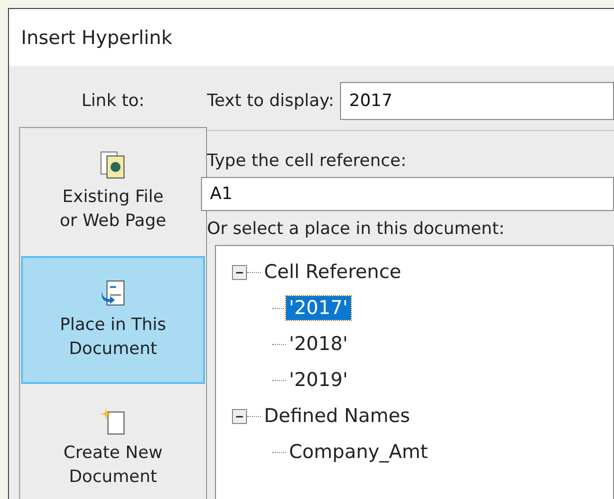 This screenshot has height=499, width=614. I want to click on tree-node: '2019', so click(318, 380).